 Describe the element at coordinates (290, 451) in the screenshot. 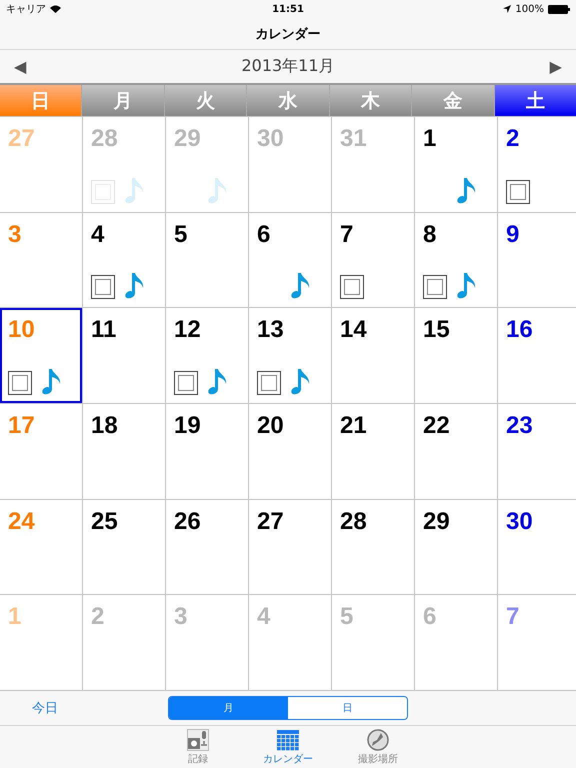

I see `day-cell: 20` at that location.